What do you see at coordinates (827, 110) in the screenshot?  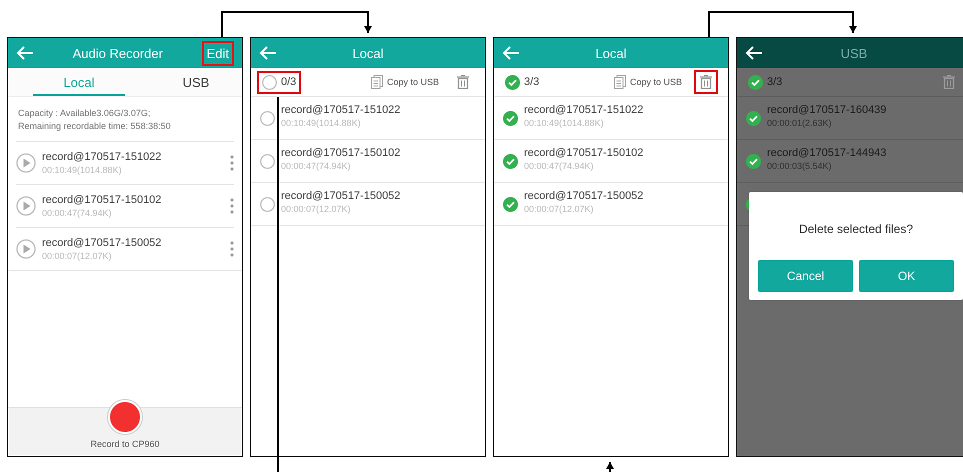 I see `record-name: record@170517-160439` at bounding box center [827, 110].